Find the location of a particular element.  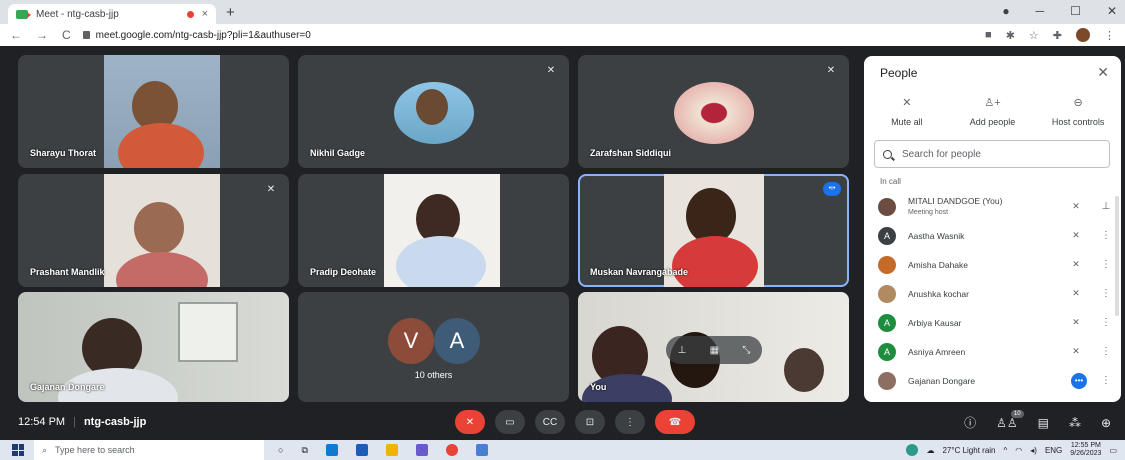

list-item: A Asniya Amreen ✕ ⋮ is located at coordinates (992, 351).